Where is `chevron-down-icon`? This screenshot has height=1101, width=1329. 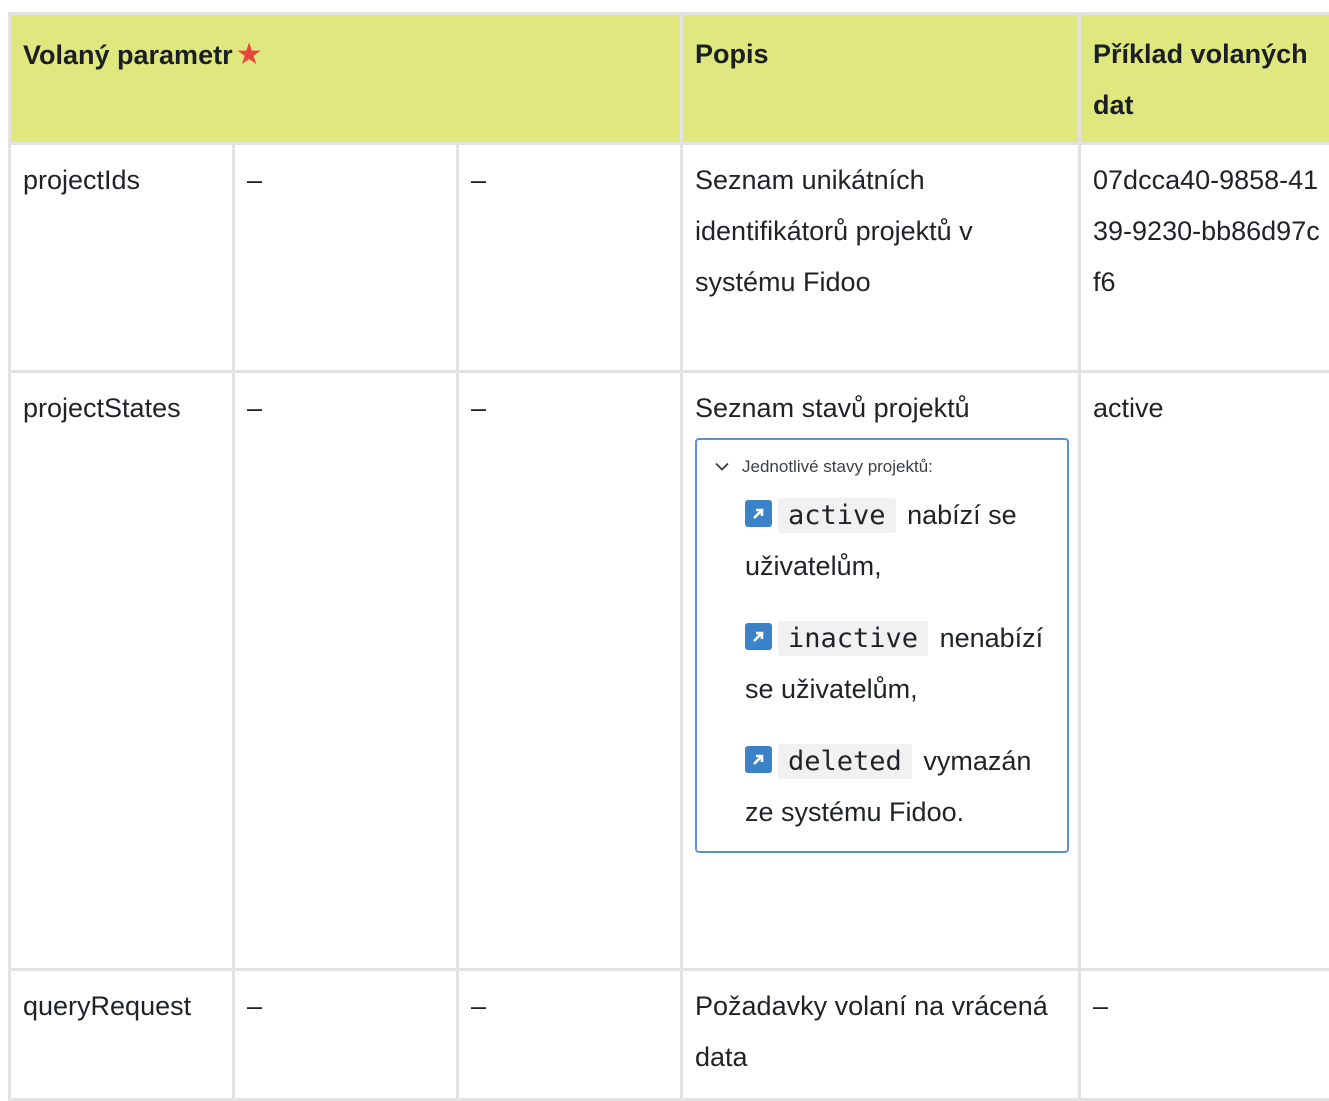 chevron-down-icon is located at coordinates (724, 466).